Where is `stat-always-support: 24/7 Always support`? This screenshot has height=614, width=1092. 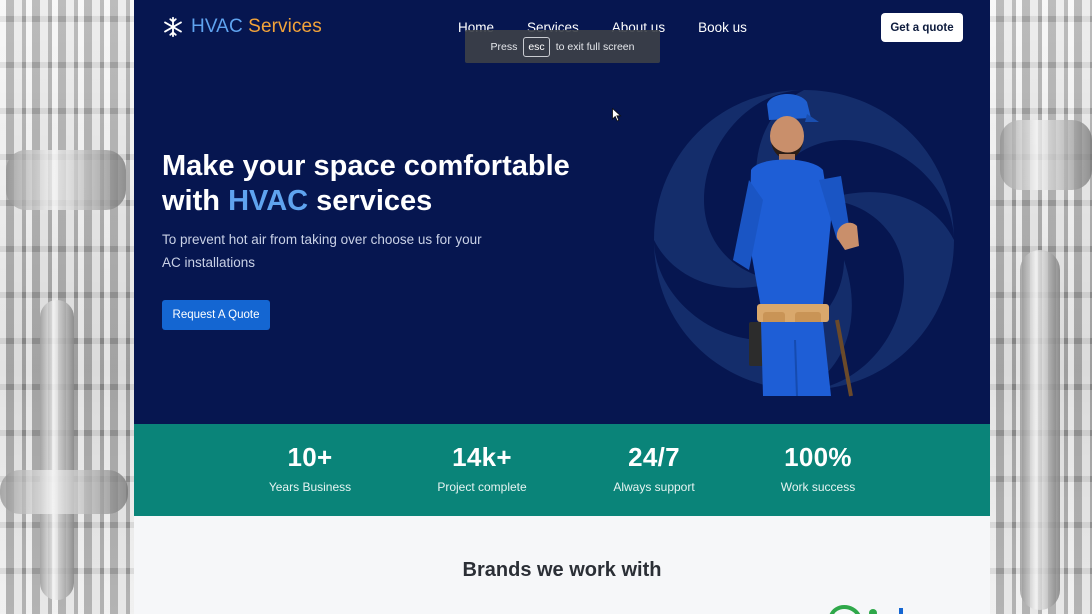 stat-always-support: 24/7 Always support is located at coordinates (654, 468).